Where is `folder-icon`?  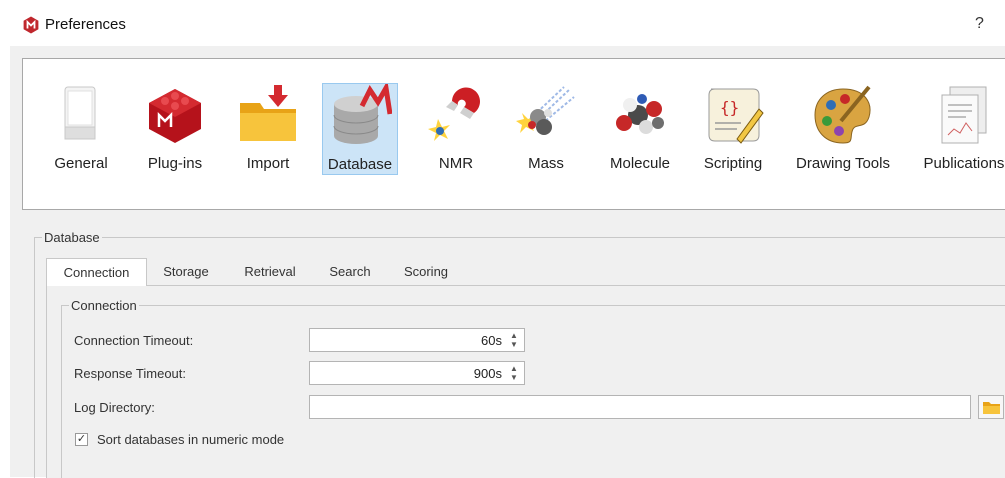 folder-icon is located at coordinates (991, 408).